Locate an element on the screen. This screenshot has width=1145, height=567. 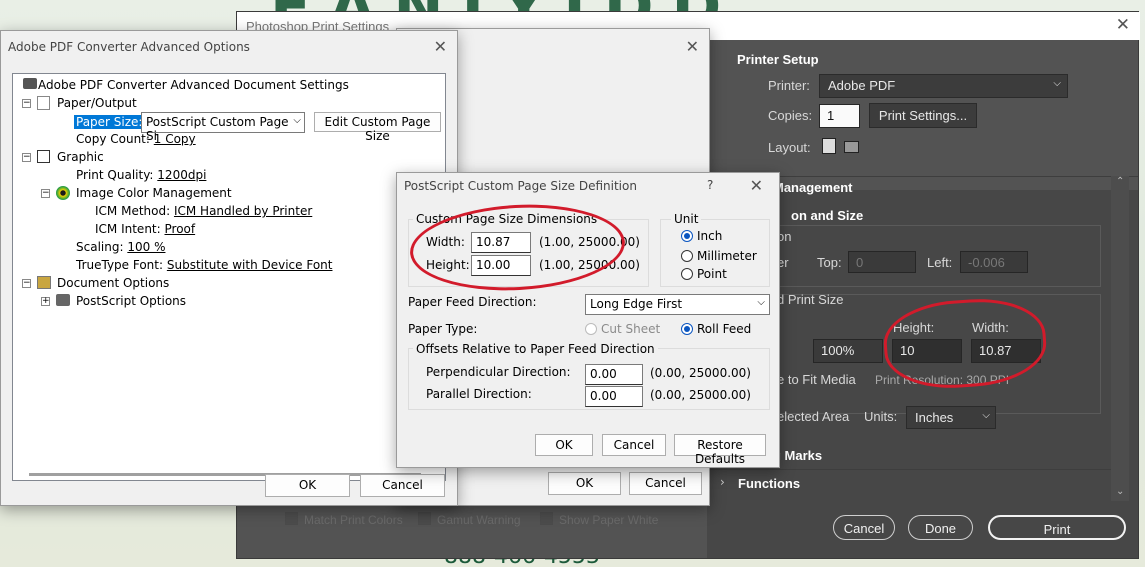
unit-inch-radio: Inch is located at coordinates (701, 236).